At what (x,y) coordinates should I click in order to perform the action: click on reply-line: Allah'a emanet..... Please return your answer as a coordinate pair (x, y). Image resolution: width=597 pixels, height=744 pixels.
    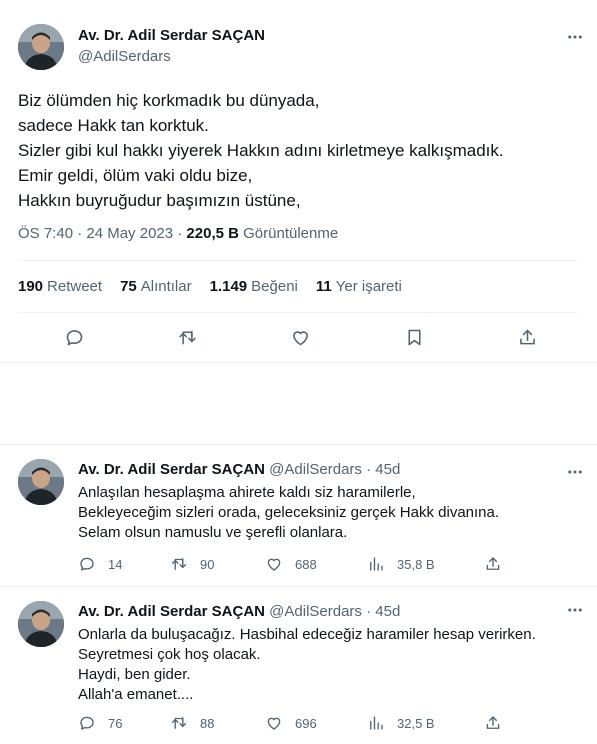
    Looking at the image, I should click on (136, 694).